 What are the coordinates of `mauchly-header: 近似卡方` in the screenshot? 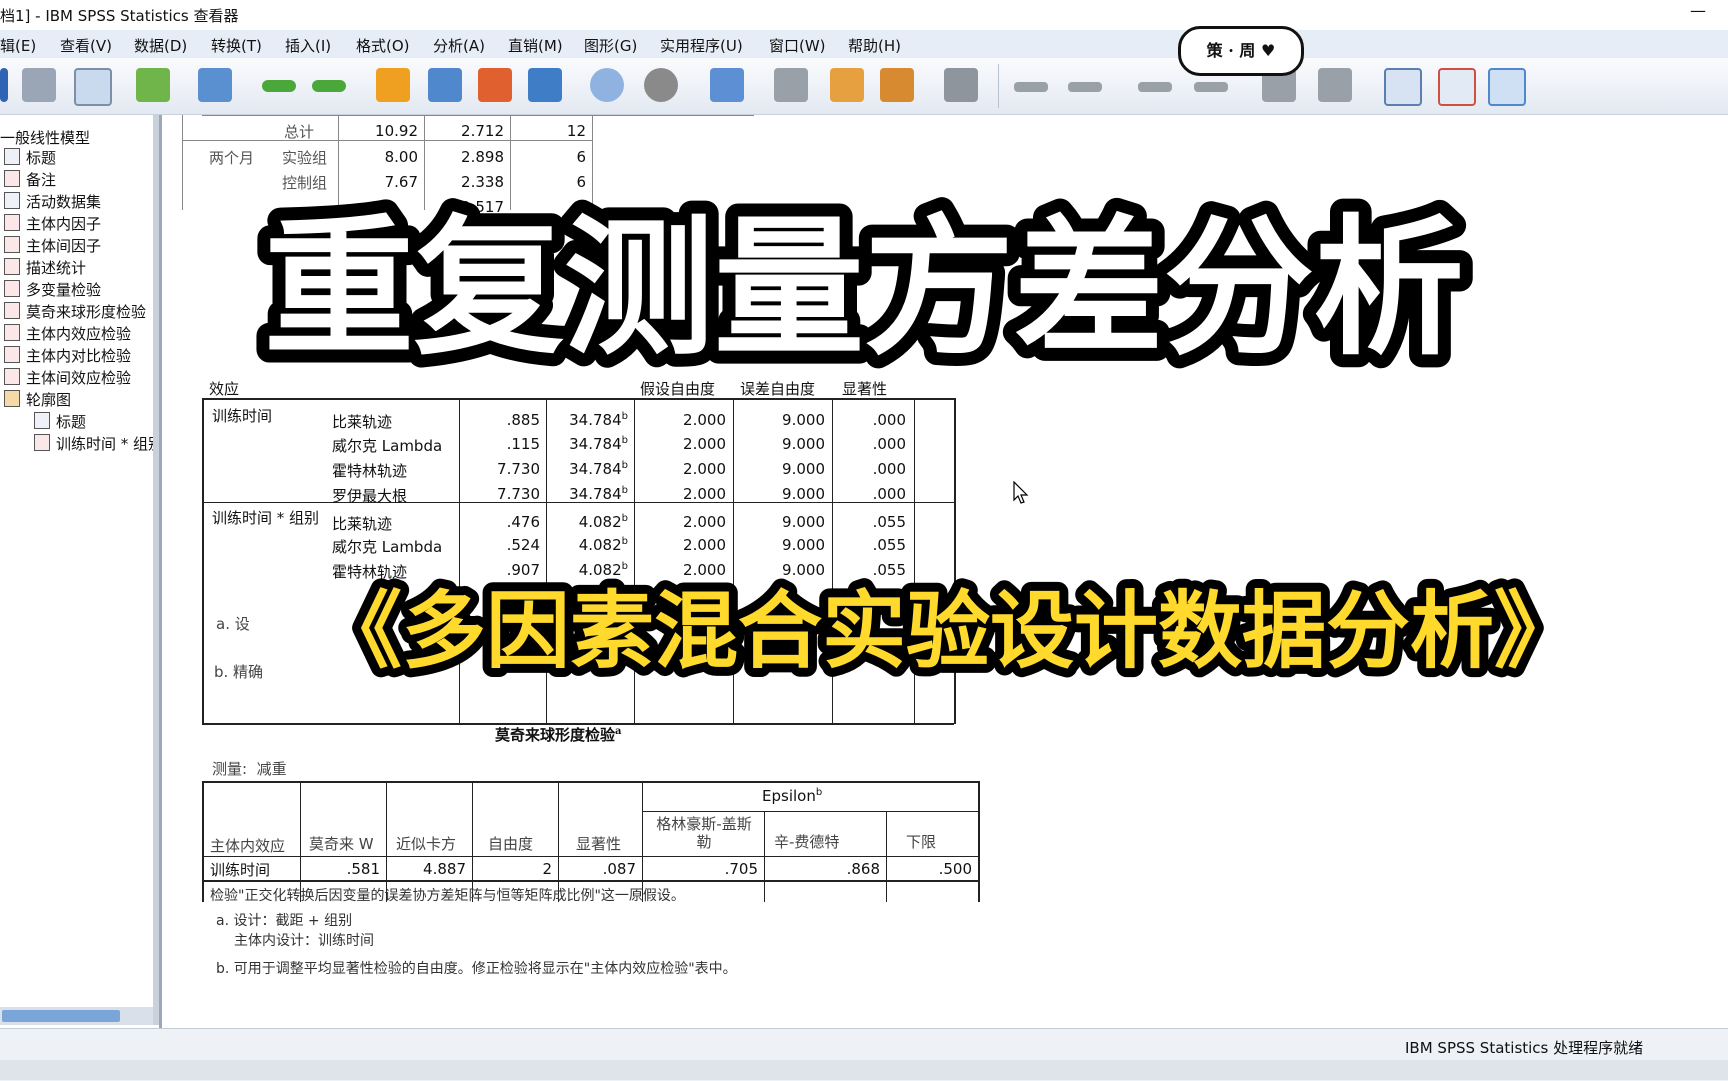 It's located at (426, 844).